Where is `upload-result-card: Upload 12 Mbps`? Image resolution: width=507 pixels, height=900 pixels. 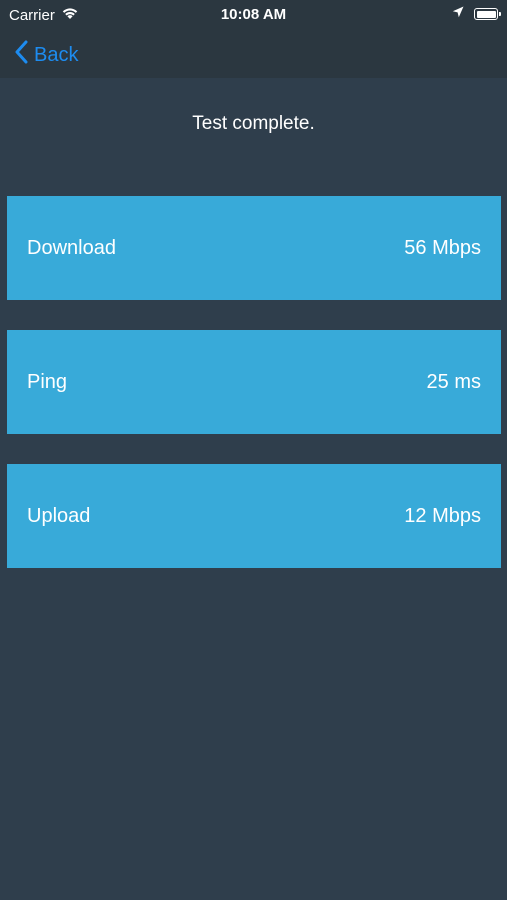
upload-result-card: Upload 12 Mbps is located at coordinates (254, 516).